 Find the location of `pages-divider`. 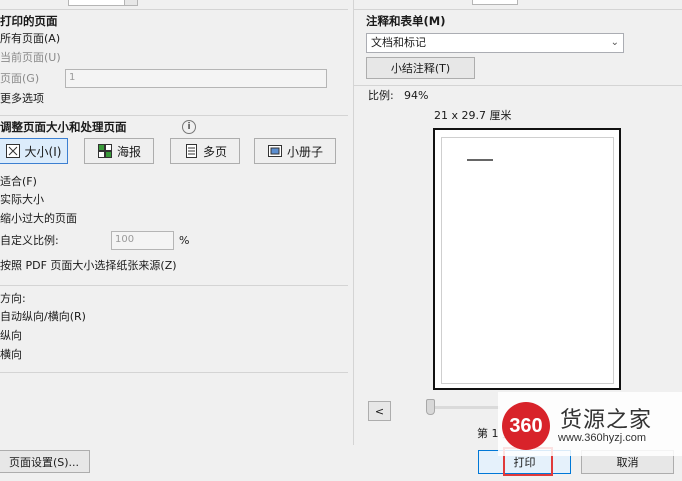

pages-divider is located at coordinates (174, 115).